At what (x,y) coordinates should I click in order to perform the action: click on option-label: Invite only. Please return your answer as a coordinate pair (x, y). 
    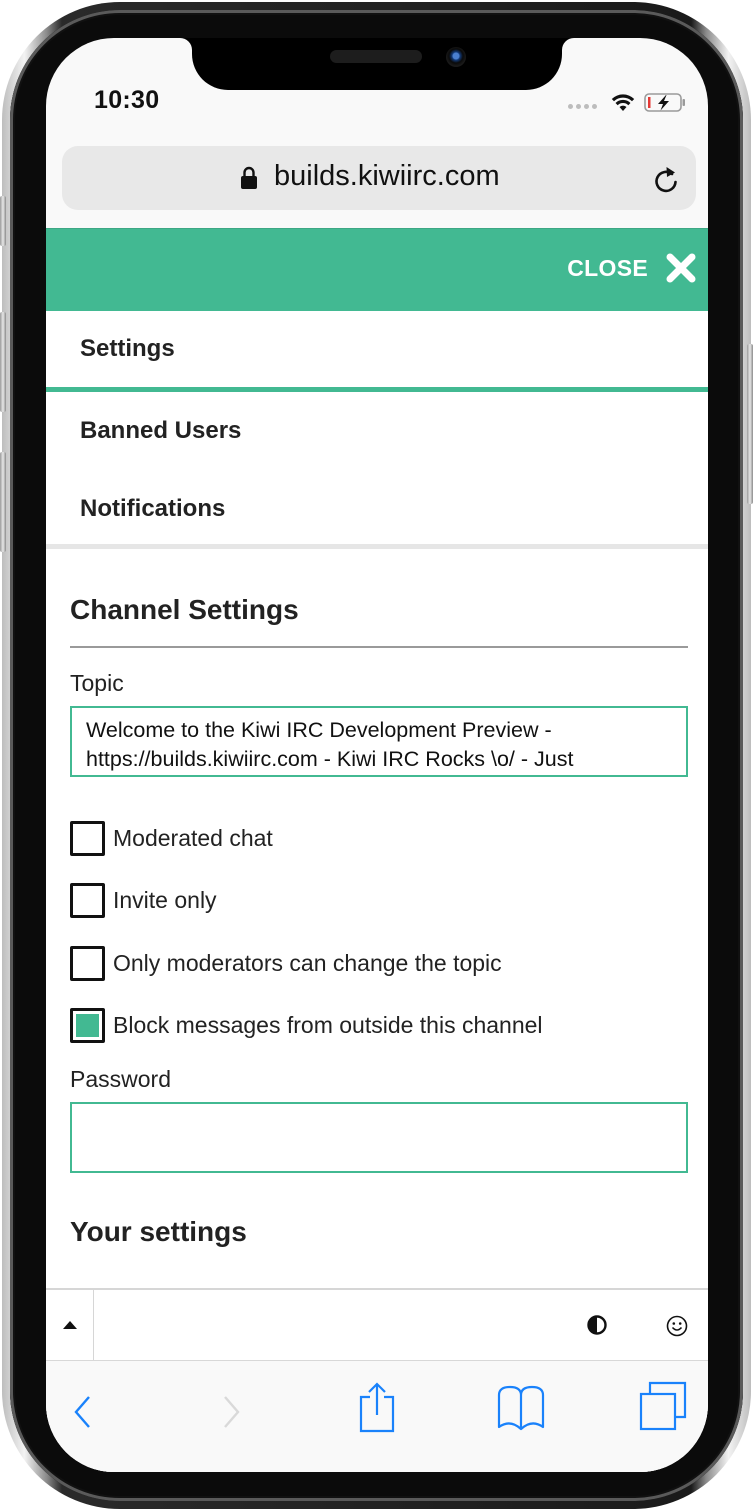
    Looking at the image, I should click on (165, 900).